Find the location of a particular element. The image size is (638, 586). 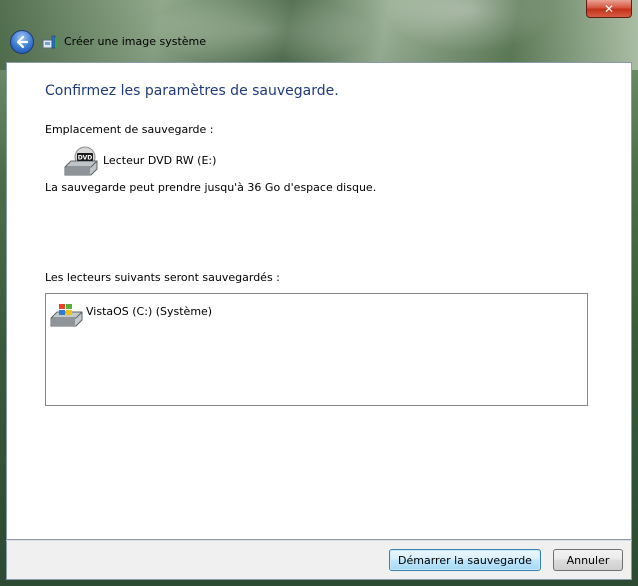

backup-location-drive: DVD Lecteur DVD RW (E:) is located at coordinates (163, 163).